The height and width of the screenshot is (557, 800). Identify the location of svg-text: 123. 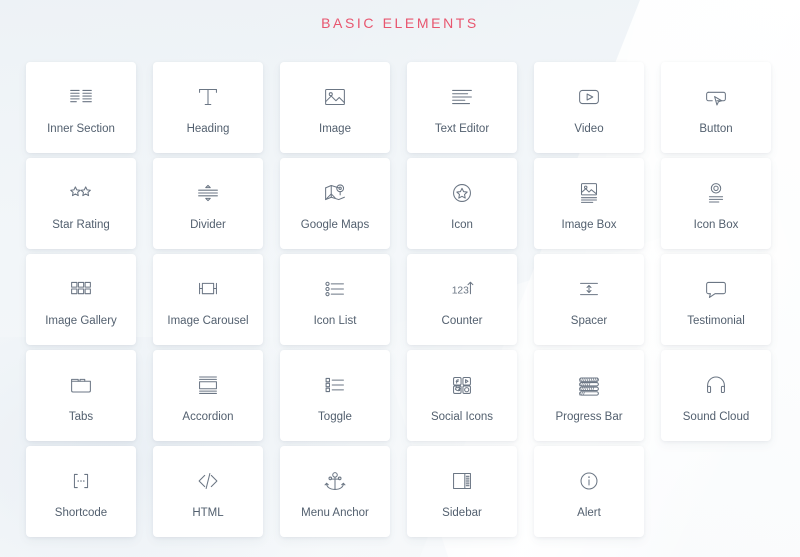
(460, 290).